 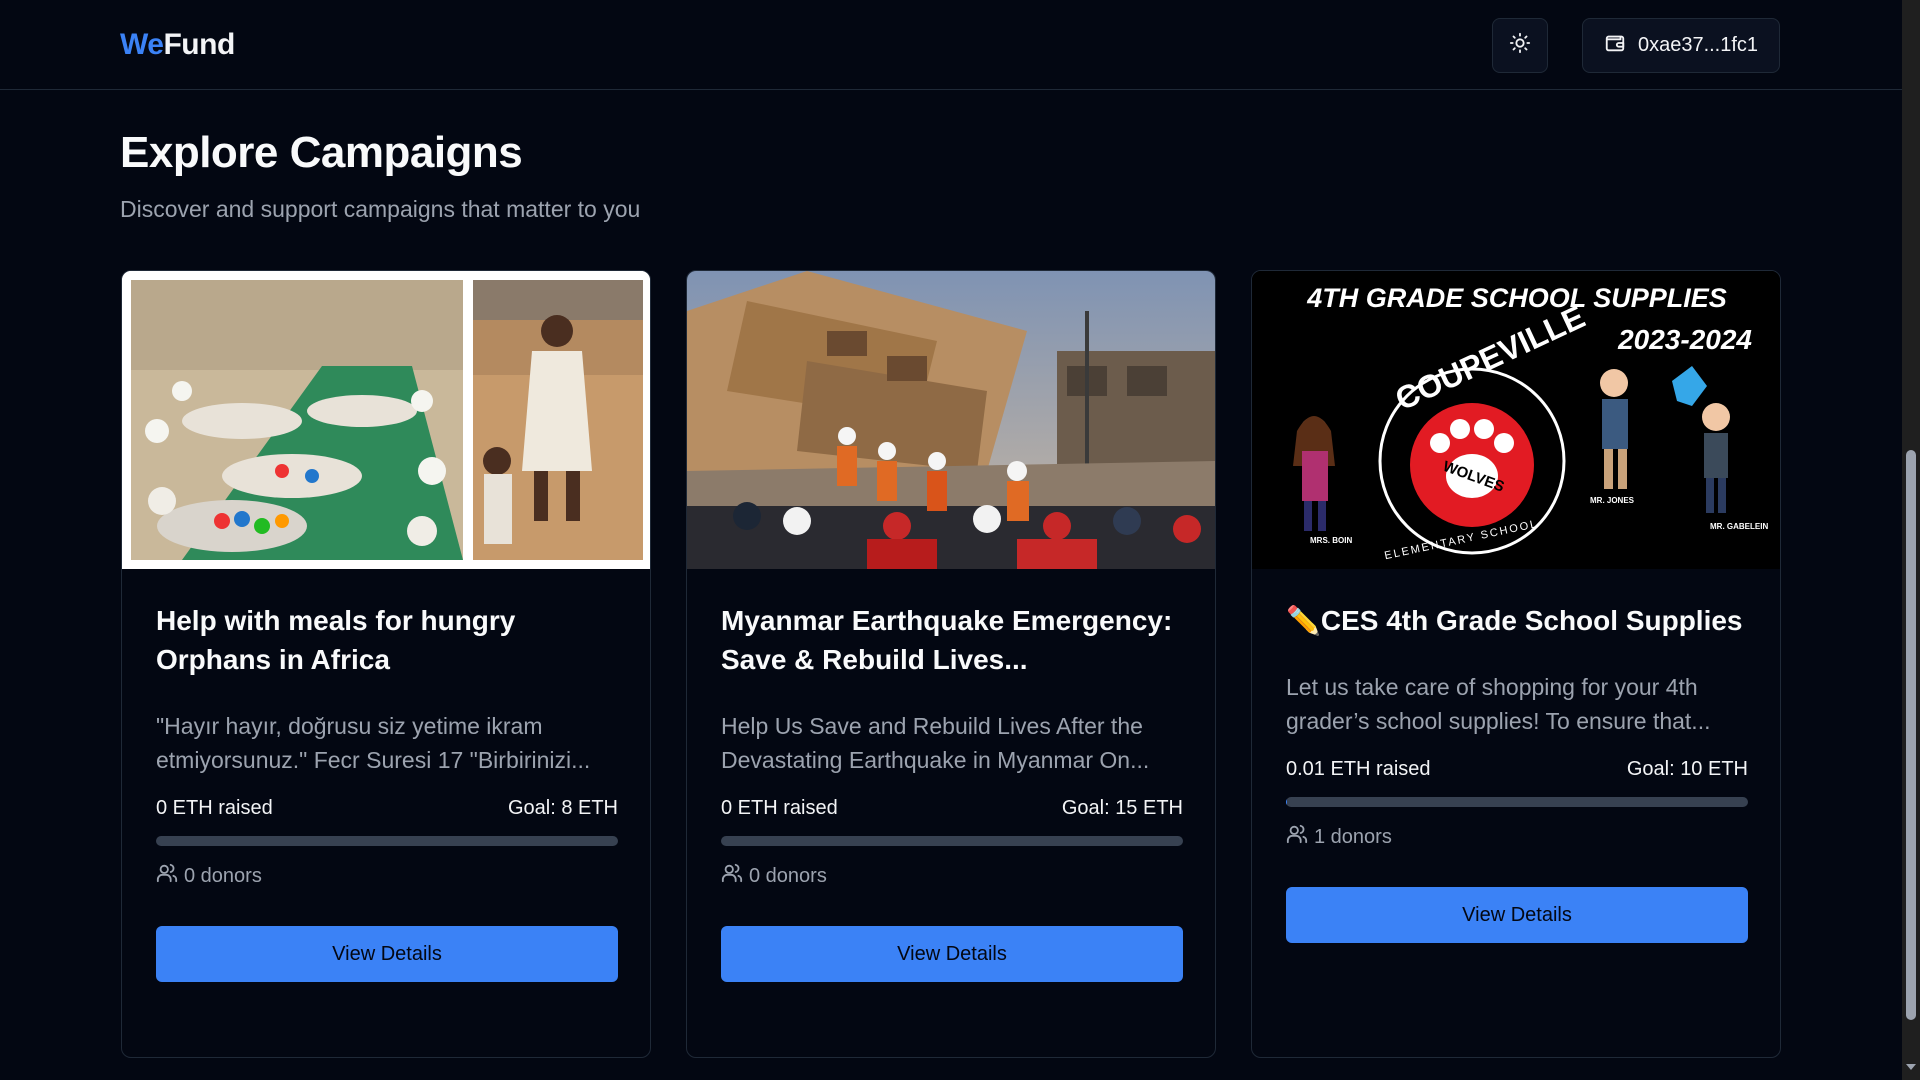 I want to click on poster-year: 2023-2024, so click(x=1684, y=339).